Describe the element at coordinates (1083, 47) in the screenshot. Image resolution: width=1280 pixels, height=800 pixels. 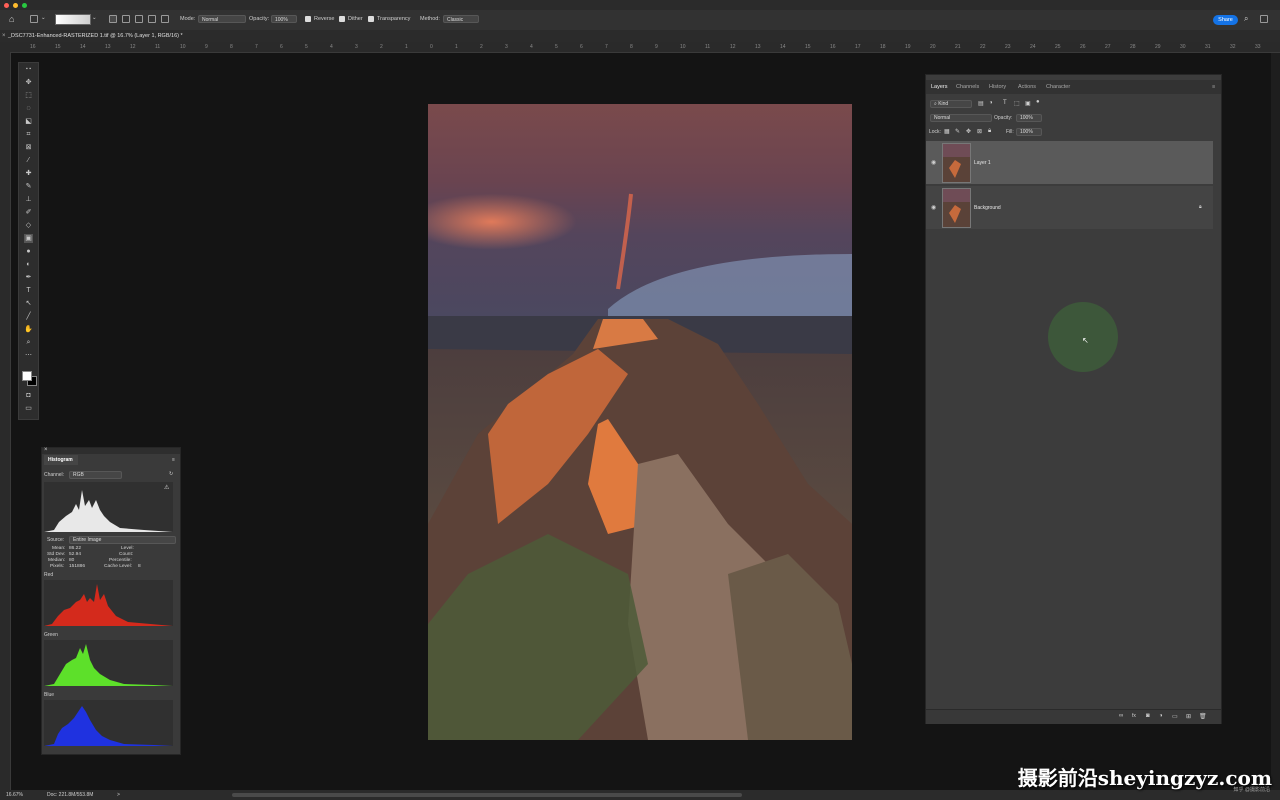
I see `ruler-tick-label: 26` at that location.